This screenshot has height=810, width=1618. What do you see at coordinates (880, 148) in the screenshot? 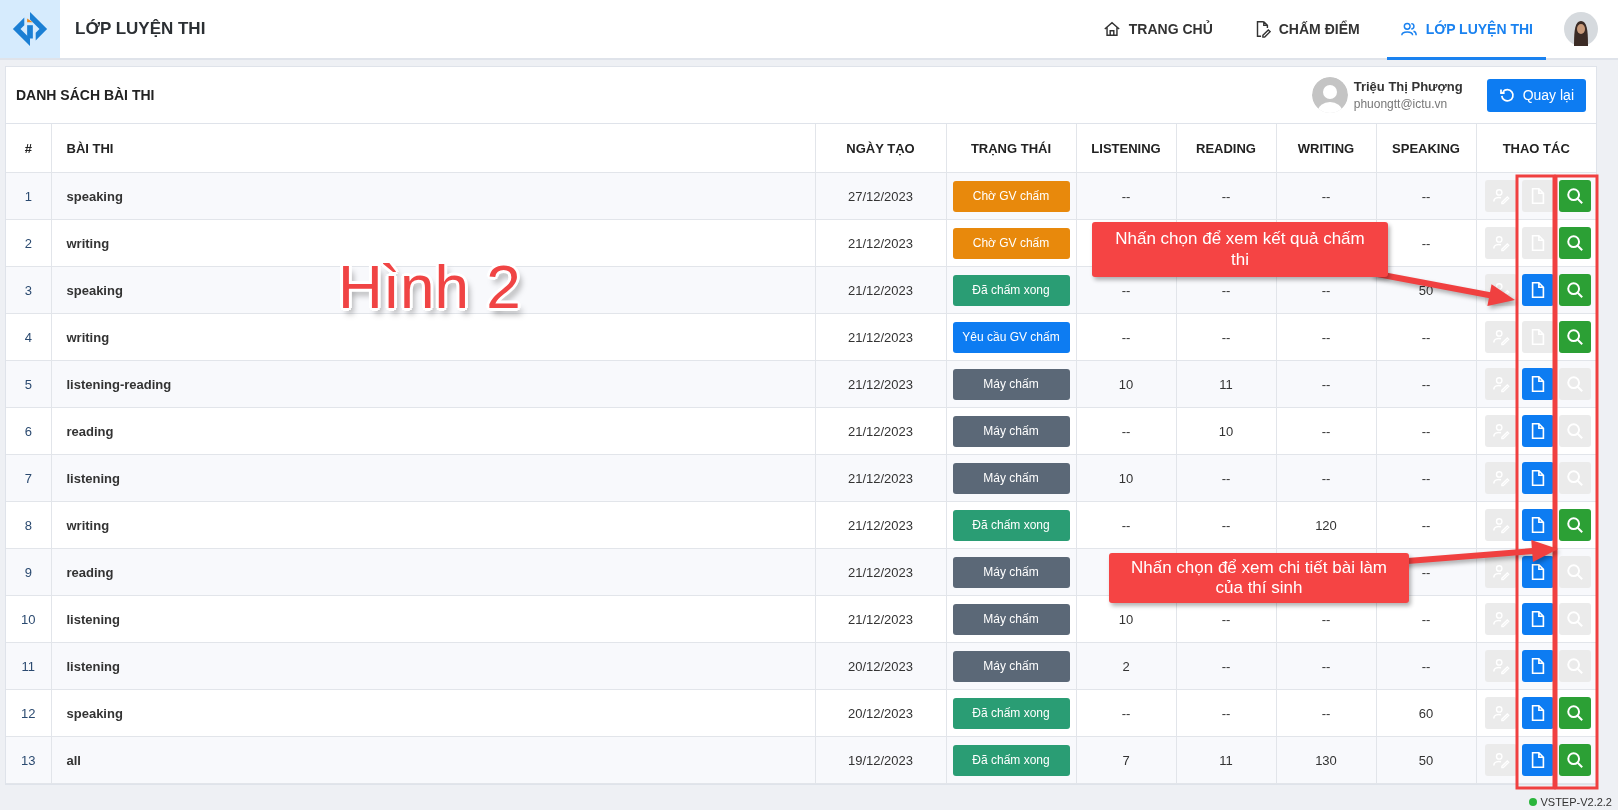
I see `column-header: NGÀY TẠO` at bounding box center [880, 148].